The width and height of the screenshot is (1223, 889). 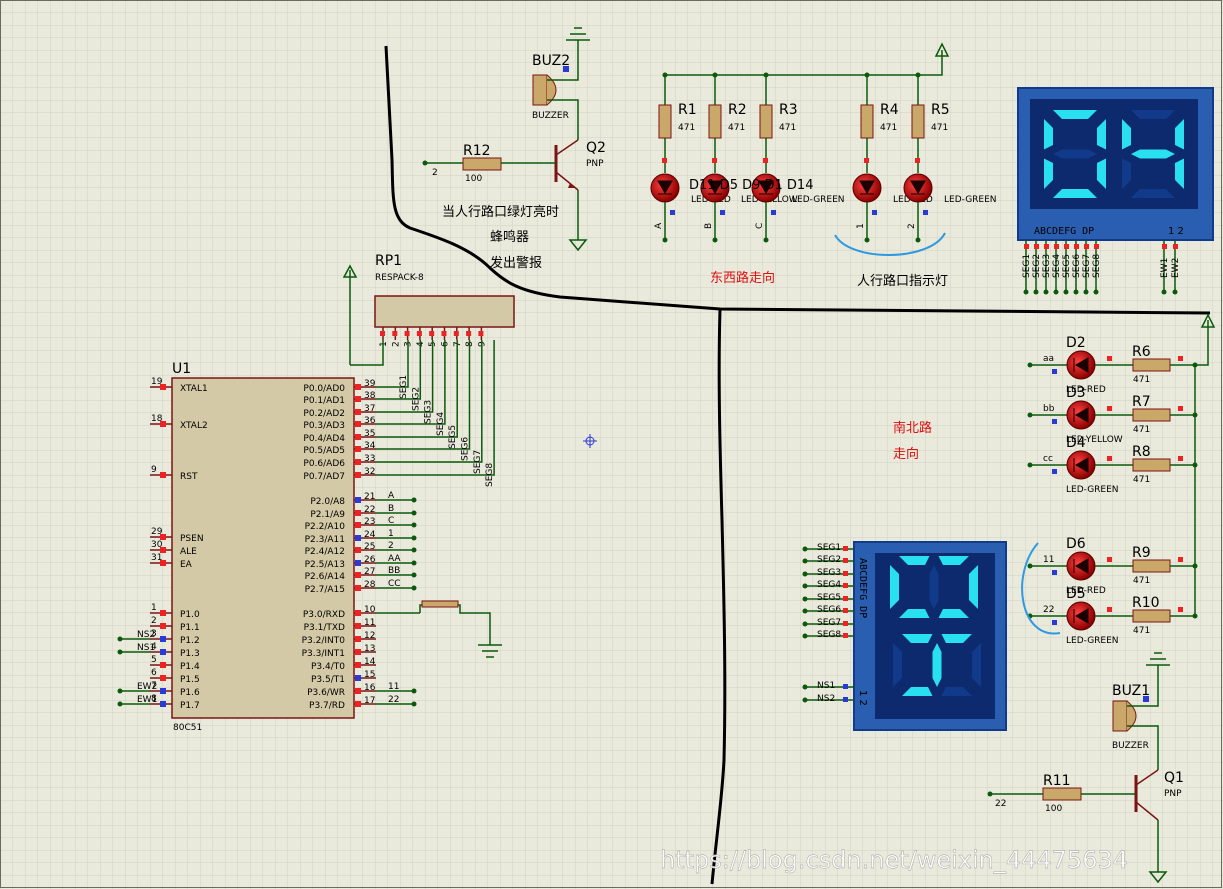 What do you see at coordinates (918, 121) in the screenshot?
I see `resistor-r5` at bounding box center [918, 121].